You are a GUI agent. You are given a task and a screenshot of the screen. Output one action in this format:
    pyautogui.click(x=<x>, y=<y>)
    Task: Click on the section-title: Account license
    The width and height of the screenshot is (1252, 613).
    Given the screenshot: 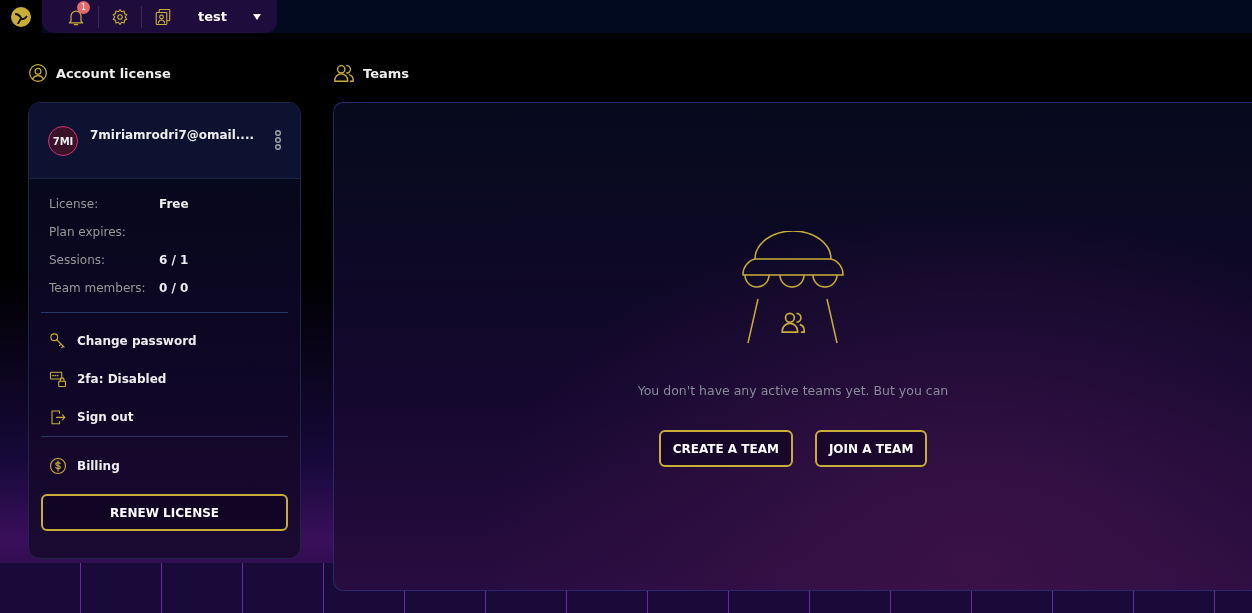 What is the action you would take?
    pyautogui.click(x=113, y=73)
    